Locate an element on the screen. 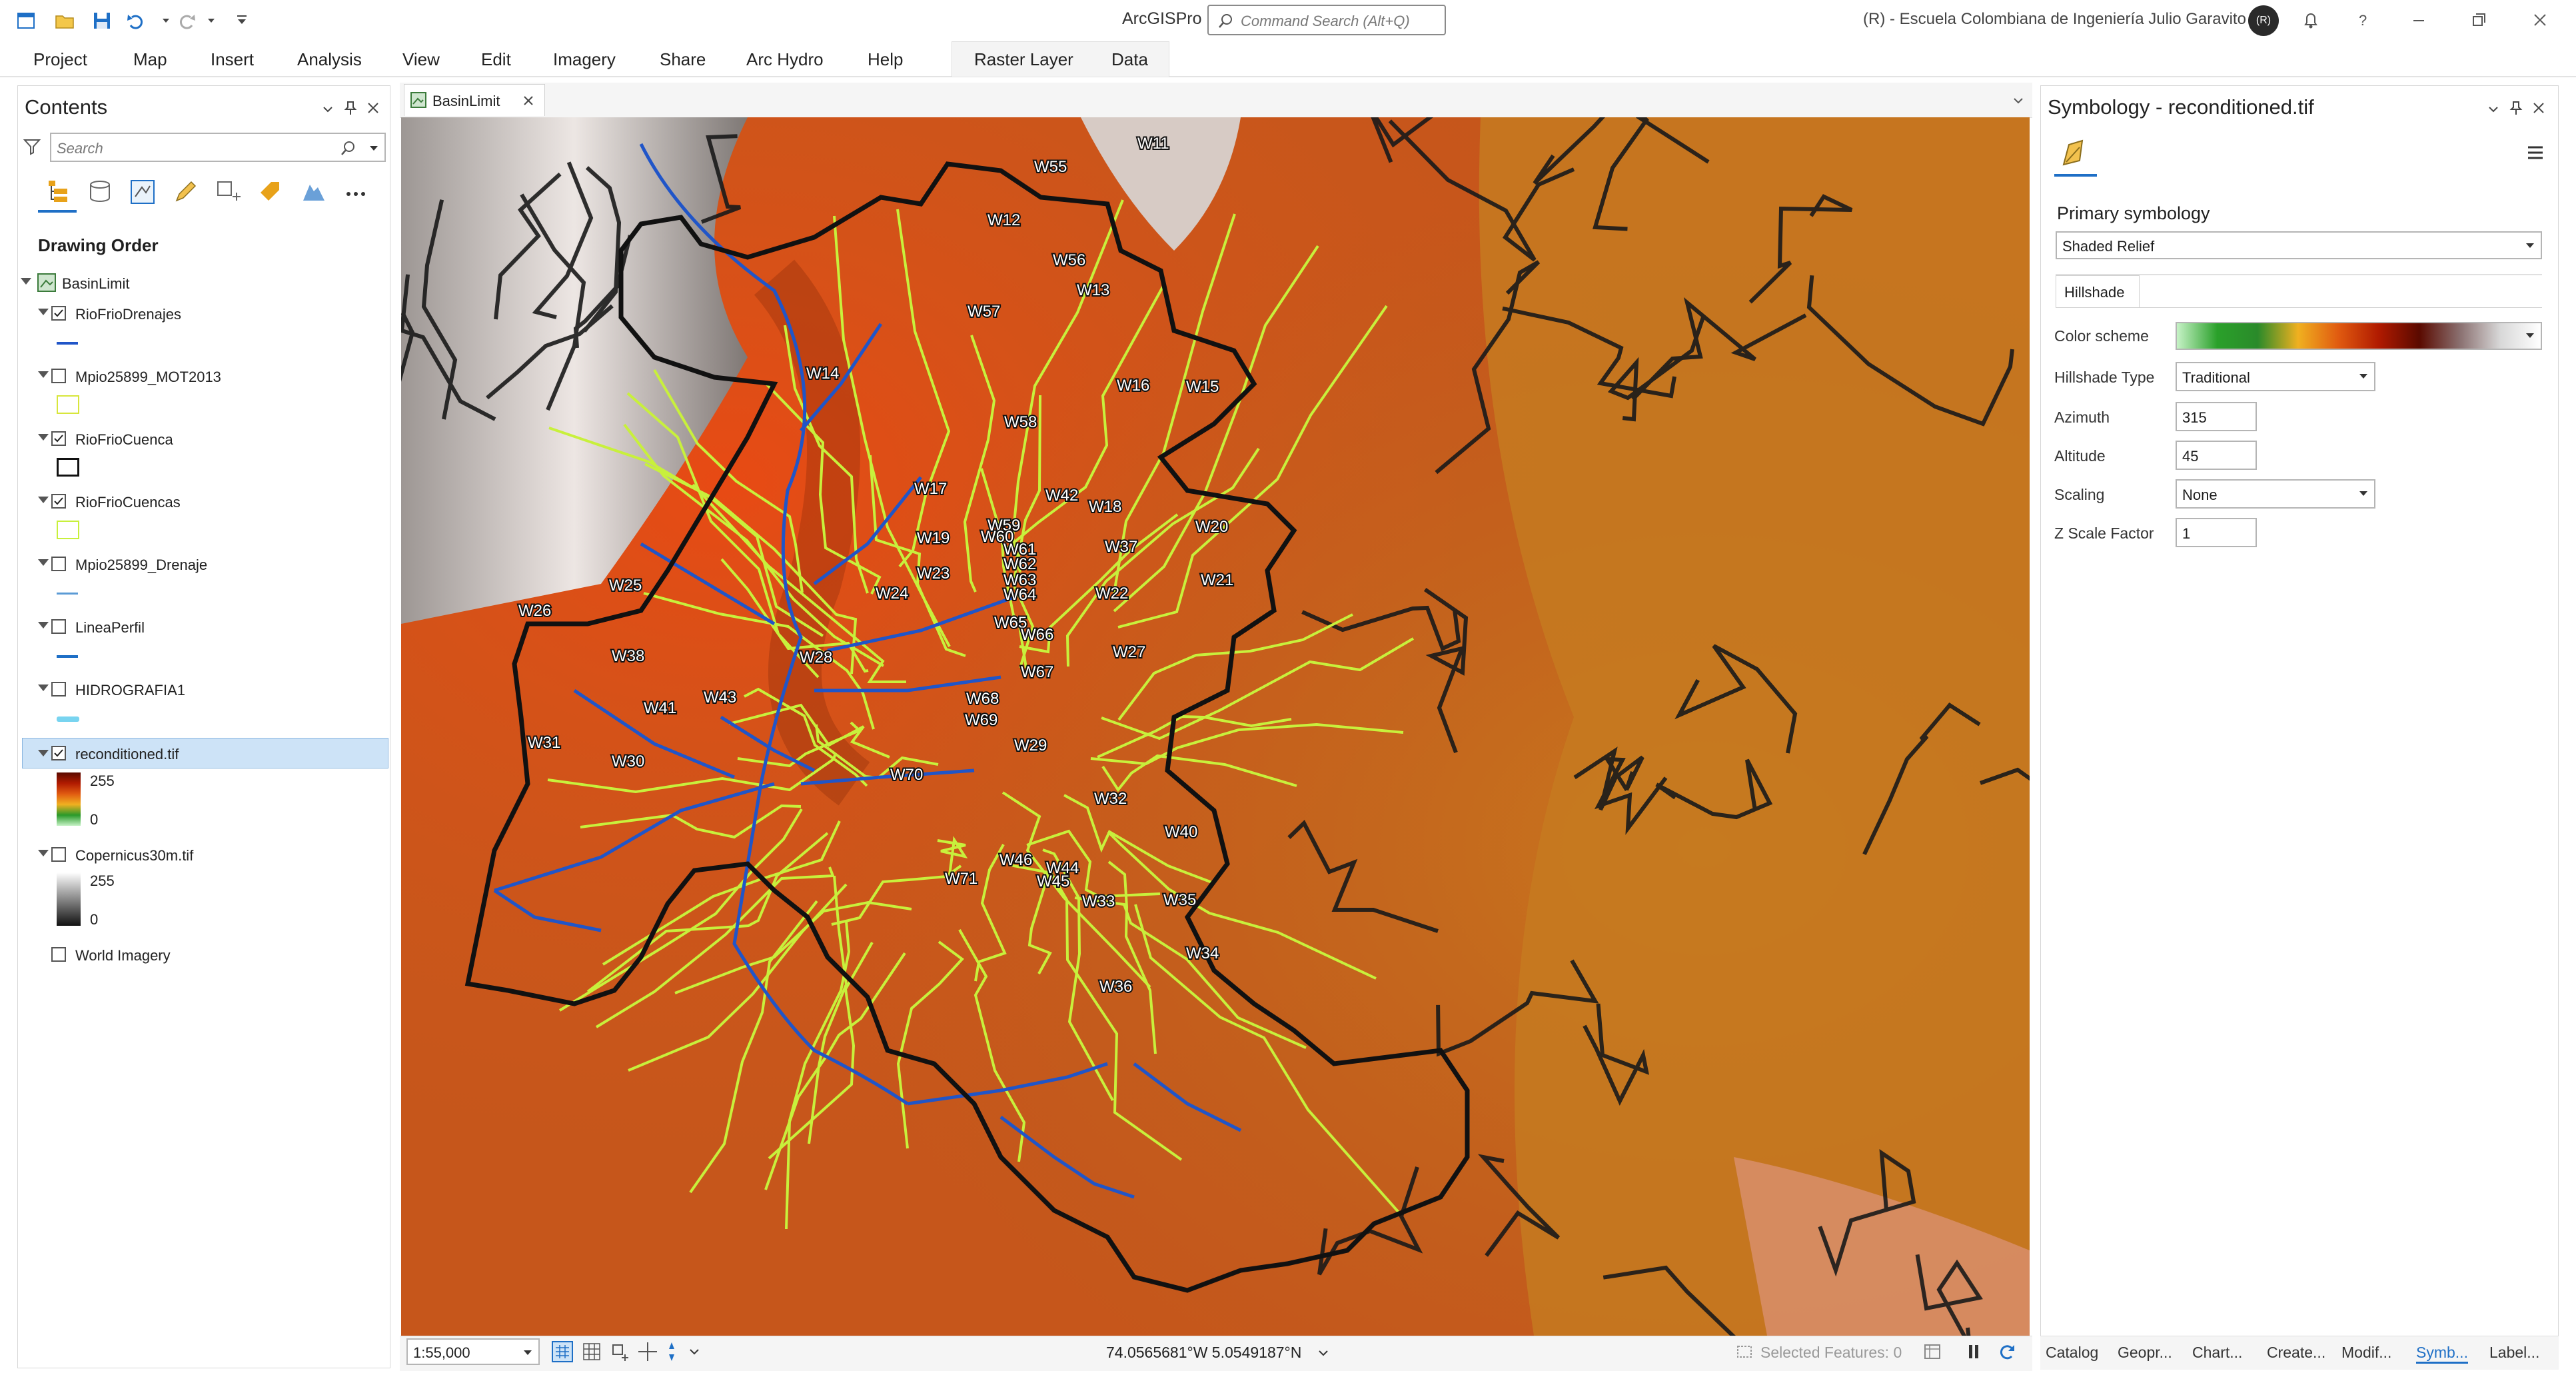  tab-basinlimit: BasinLimit is located at coordinates (474, 100).